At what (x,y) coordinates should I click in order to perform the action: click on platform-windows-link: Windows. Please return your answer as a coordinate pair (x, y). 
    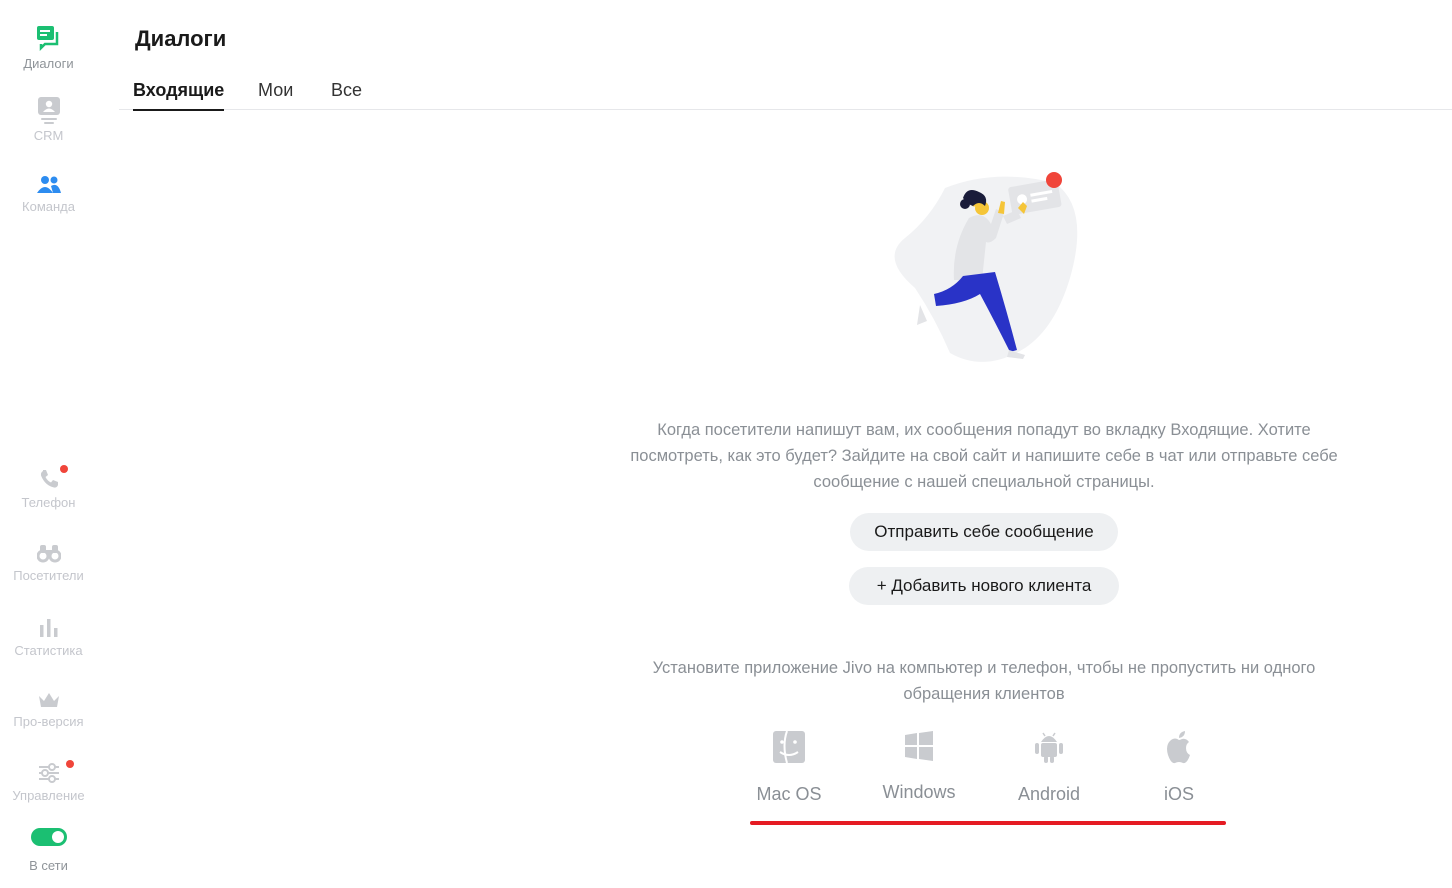
    Looking at the image, I should click on (919, 766).